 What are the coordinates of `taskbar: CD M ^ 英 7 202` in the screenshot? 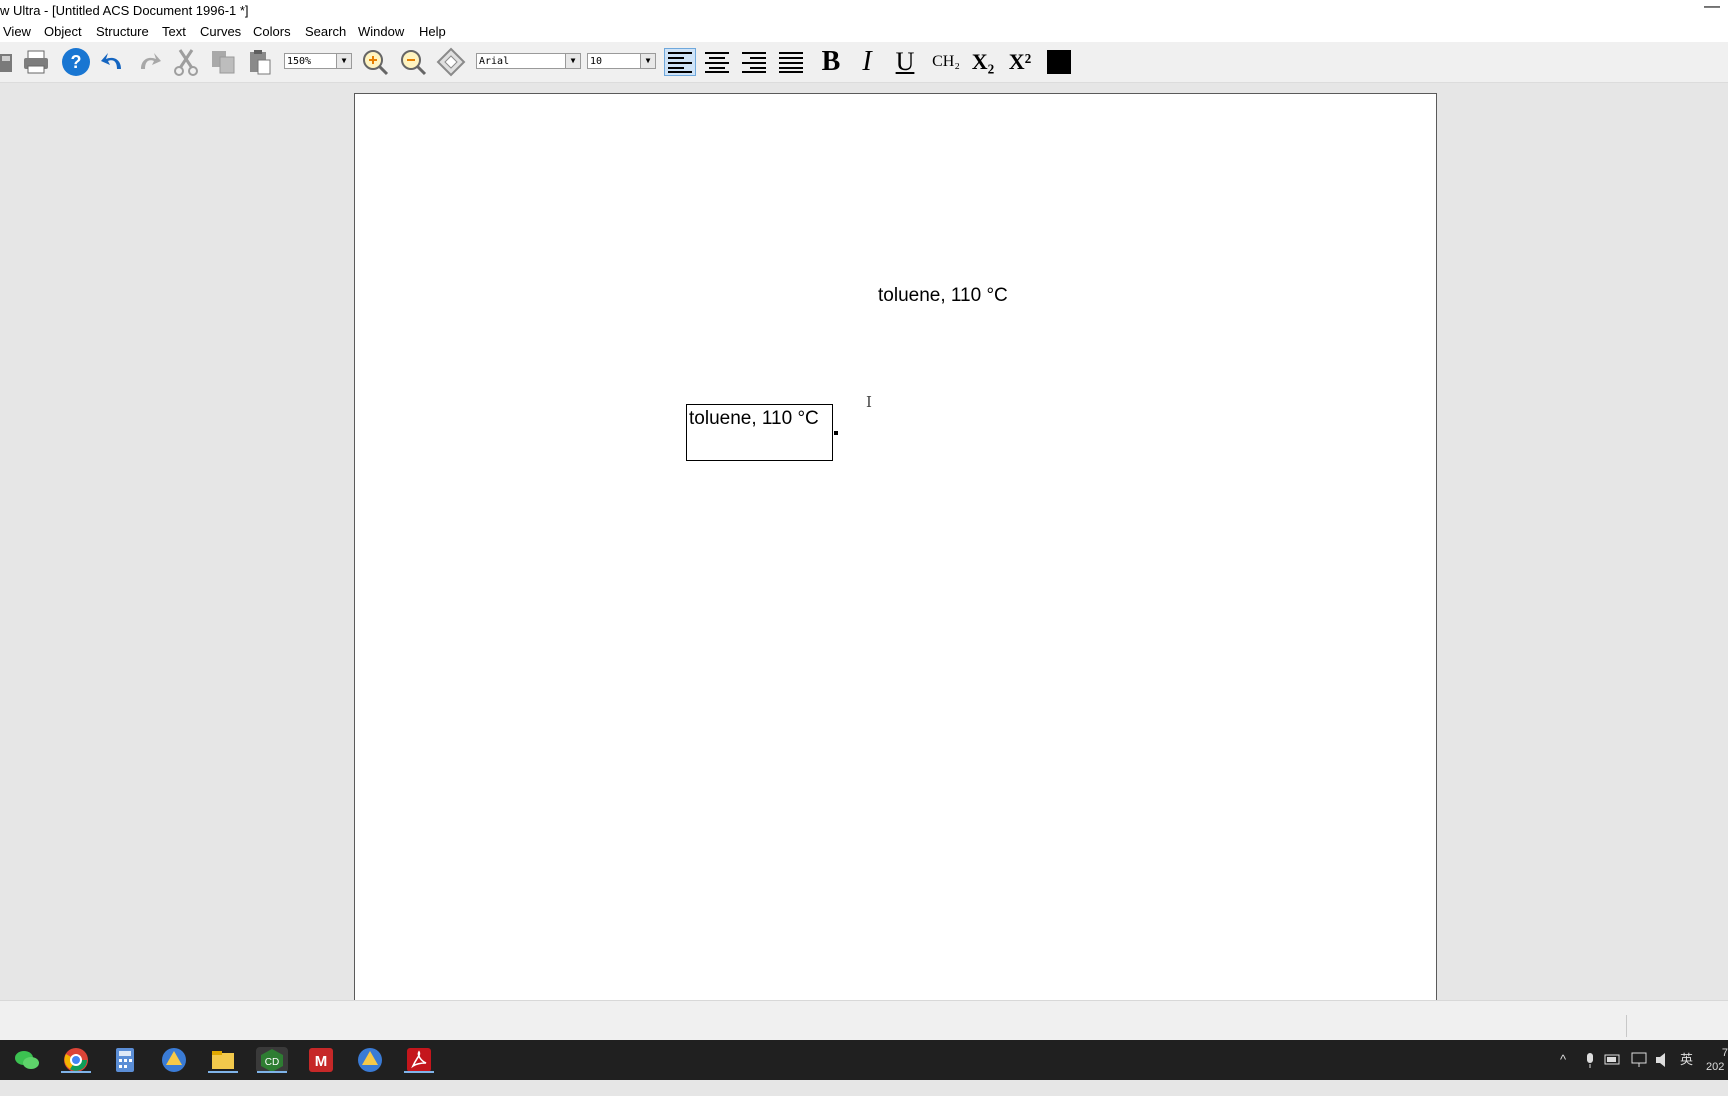 It's located at (864, 1060).